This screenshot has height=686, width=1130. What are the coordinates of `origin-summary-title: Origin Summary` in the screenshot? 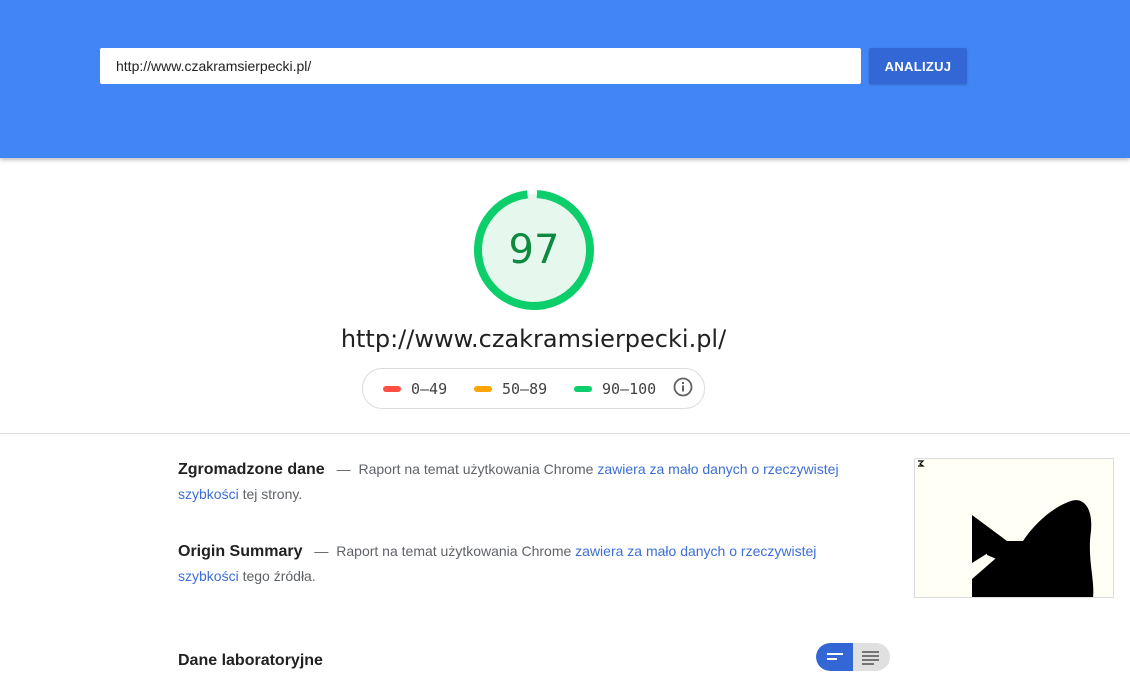 It's located at (240, 551).